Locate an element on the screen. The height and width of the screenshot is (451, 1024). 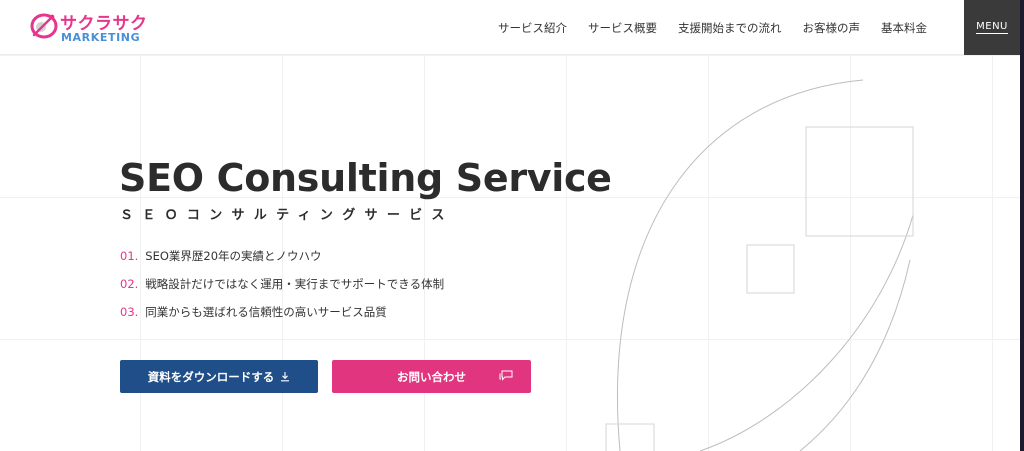
contact-button-label: お問い合わせ is located at coordinates (431, 376).